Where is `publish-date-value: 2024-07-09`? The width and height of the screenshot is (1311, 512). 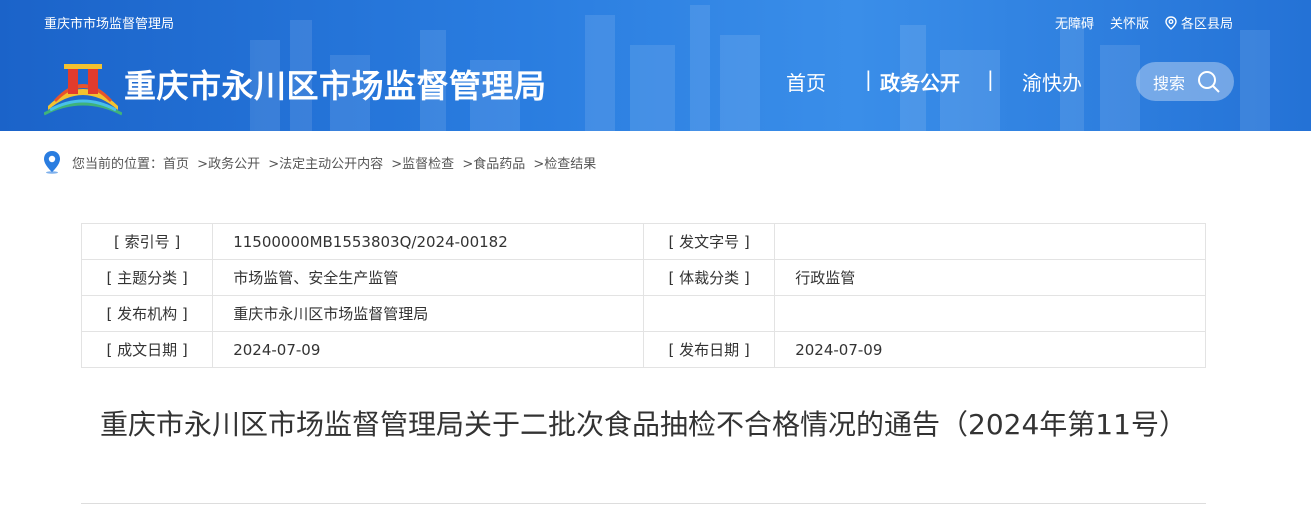 publish-date-value: 2024-07-09 is located at coordinates (990, 349).